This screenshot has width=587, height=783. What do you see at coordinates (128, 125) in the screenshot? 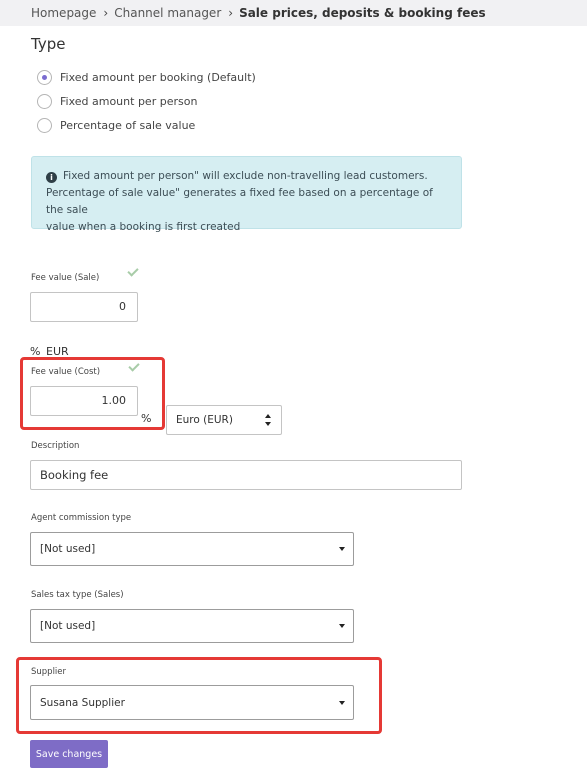
I see `radio-label: Percentage of sale value` at bounding box center [128, 125].